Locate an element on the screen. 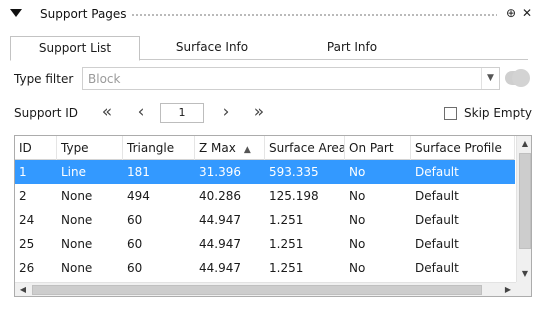 The height and width of the screenshot is (311, 538). horizontal-scroll-thumb is located at coordinates (257, 290).